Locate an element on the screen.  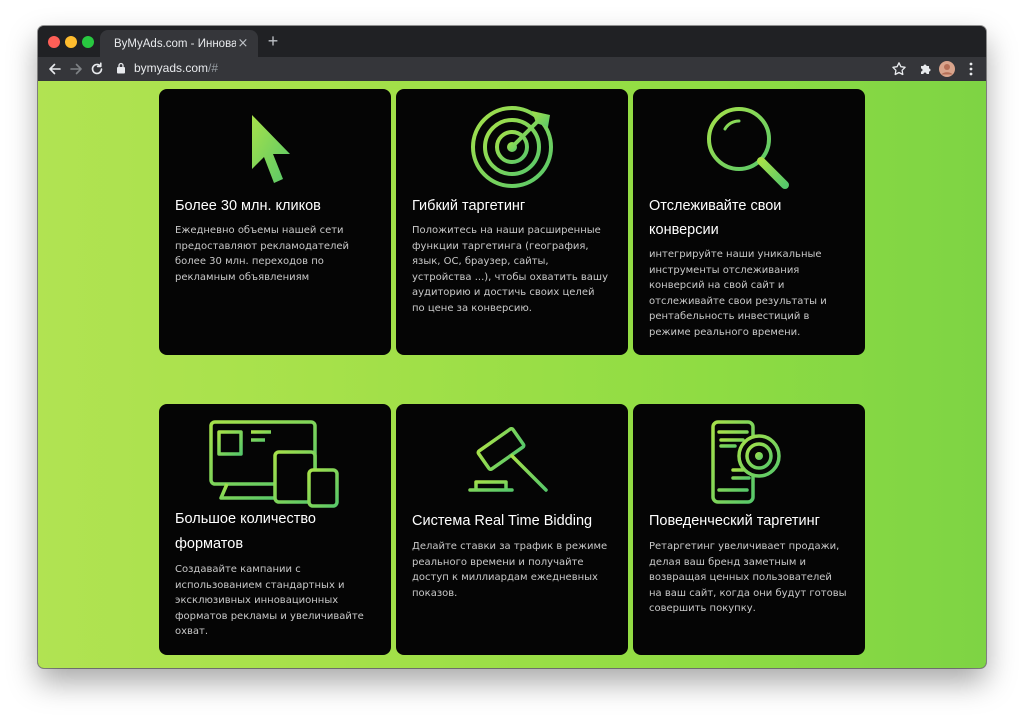
url-path: /# is located at coordinates (213, 68).